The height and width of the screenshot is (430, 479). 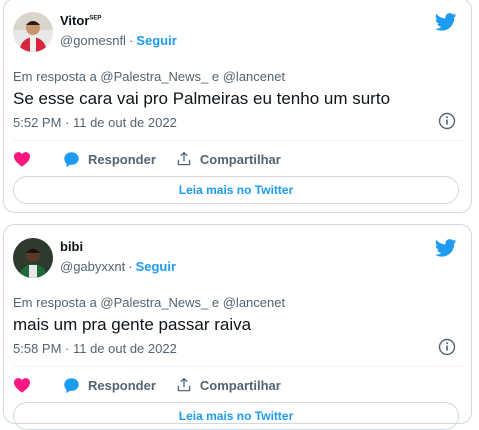 What do you see at coordinates (75, 20) in the screenshot?
I see `display-name-text: Vitor` at bounding box center [75, 20].